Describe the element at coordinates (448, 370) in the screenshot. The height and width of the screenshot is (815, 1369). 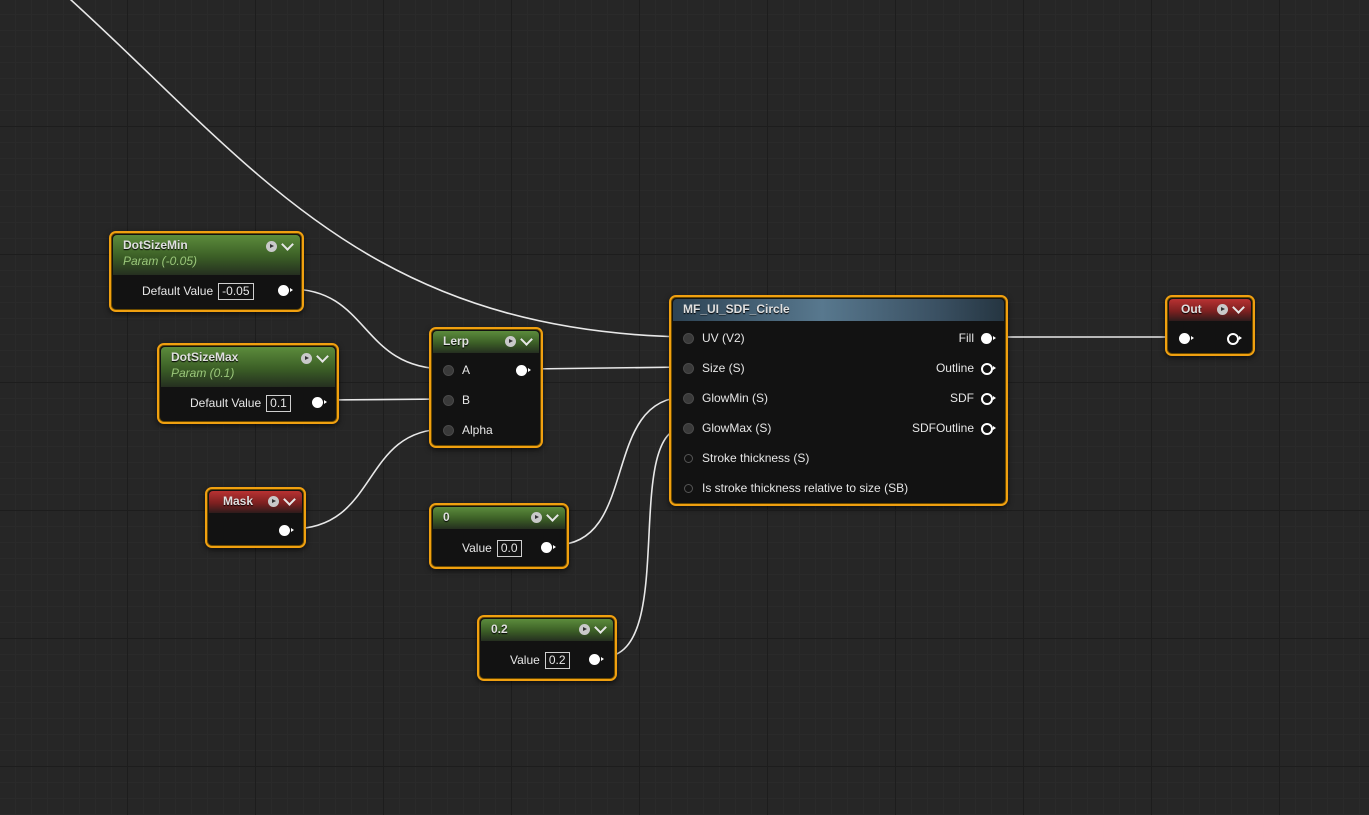
I see `input-pin-a` at that location.